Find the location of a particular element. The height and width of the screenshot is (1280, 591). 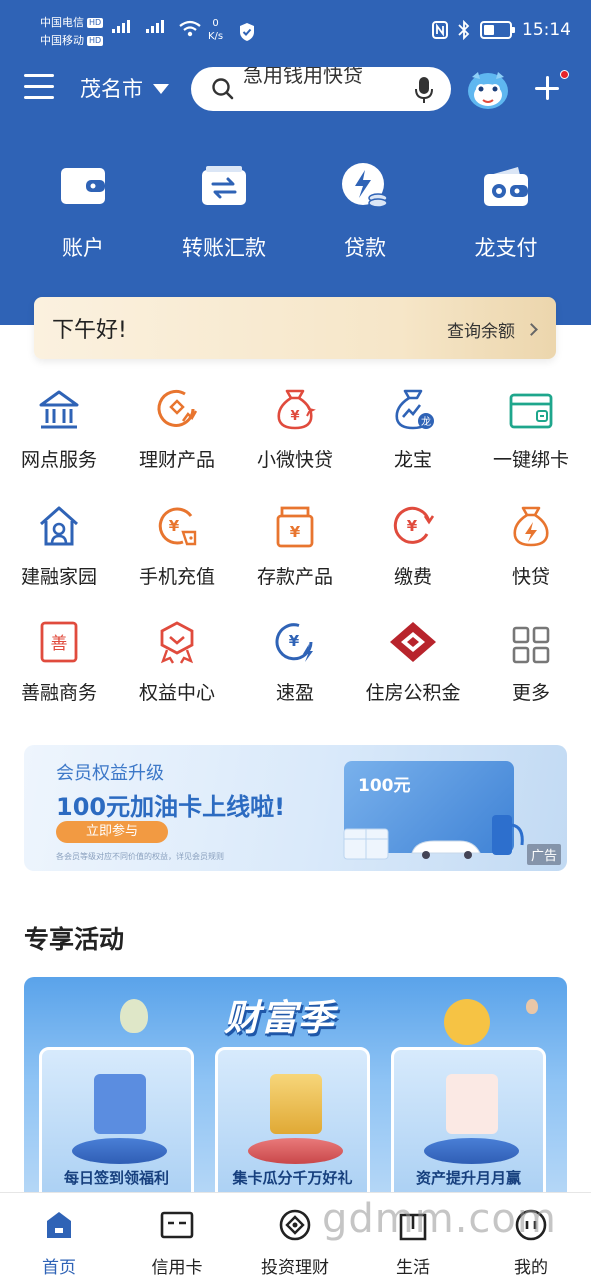

action-label: 龙支付 is located at coordinates (506, 248).